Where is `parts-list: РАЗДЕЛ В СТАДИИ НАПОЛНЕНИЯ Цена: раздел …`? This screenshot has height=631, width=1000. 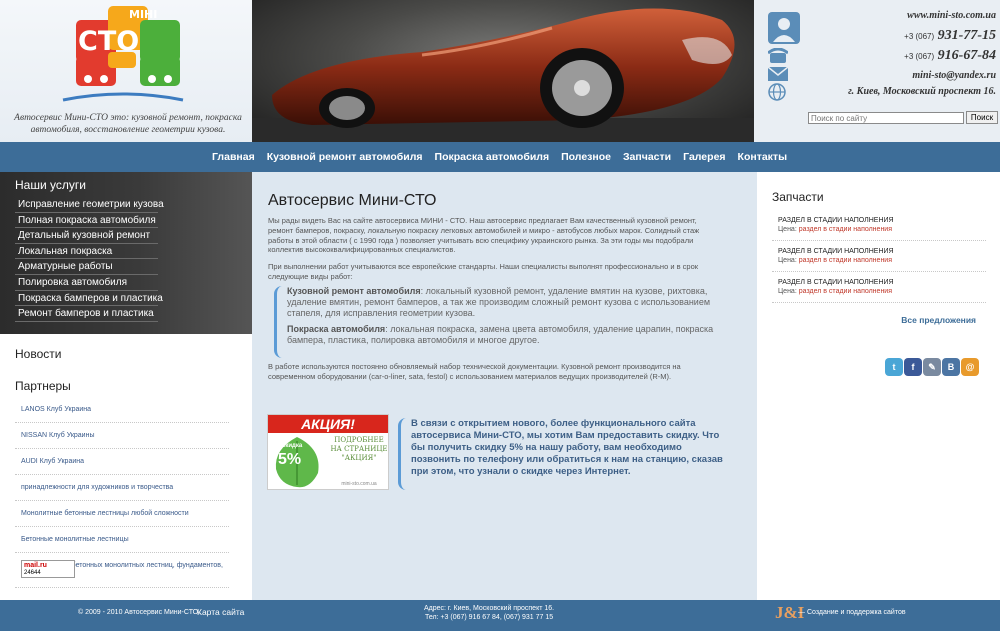 parts-list: РАЗДЕЛ В СТАДИИ НАПОЛНЕНИЯ Цена: раздел … is located at coordinates (879, 256).